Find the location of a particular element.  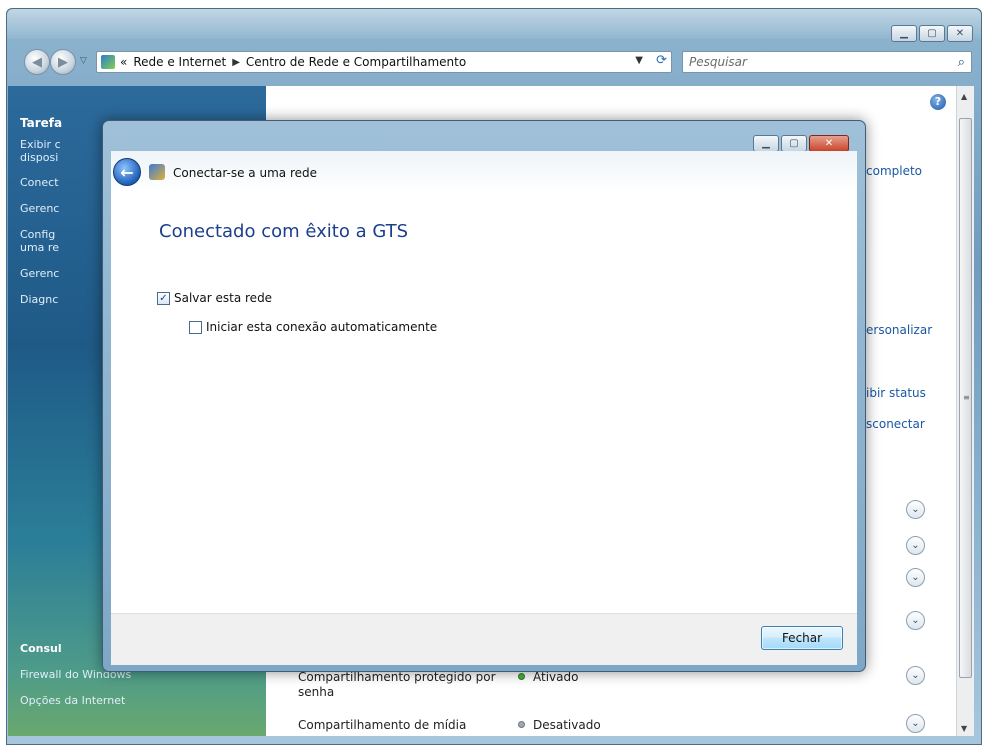

dialog-title: Conectar-se a uma rede is located at coordinates (245, 173).